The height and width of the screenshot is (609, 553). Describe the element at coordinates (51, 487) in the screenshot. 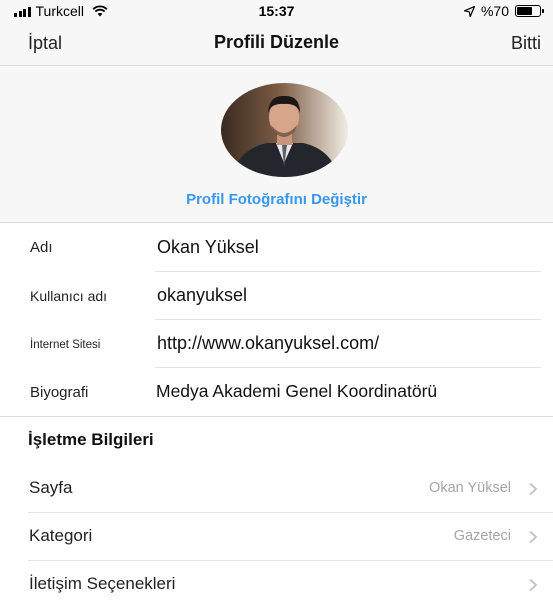

I see `page-label: Sayfa` at that location.